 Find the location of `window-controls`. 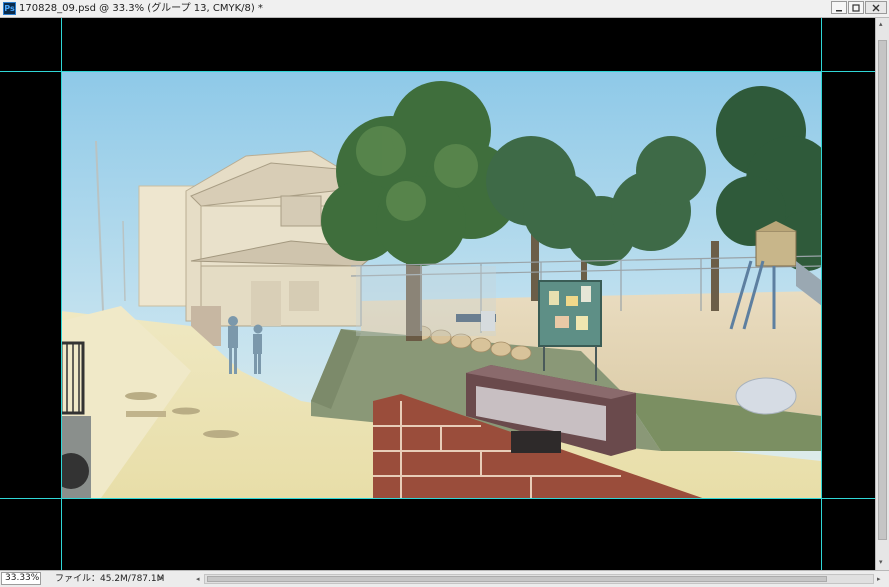

window-controls is located at coordinates (858, 8).